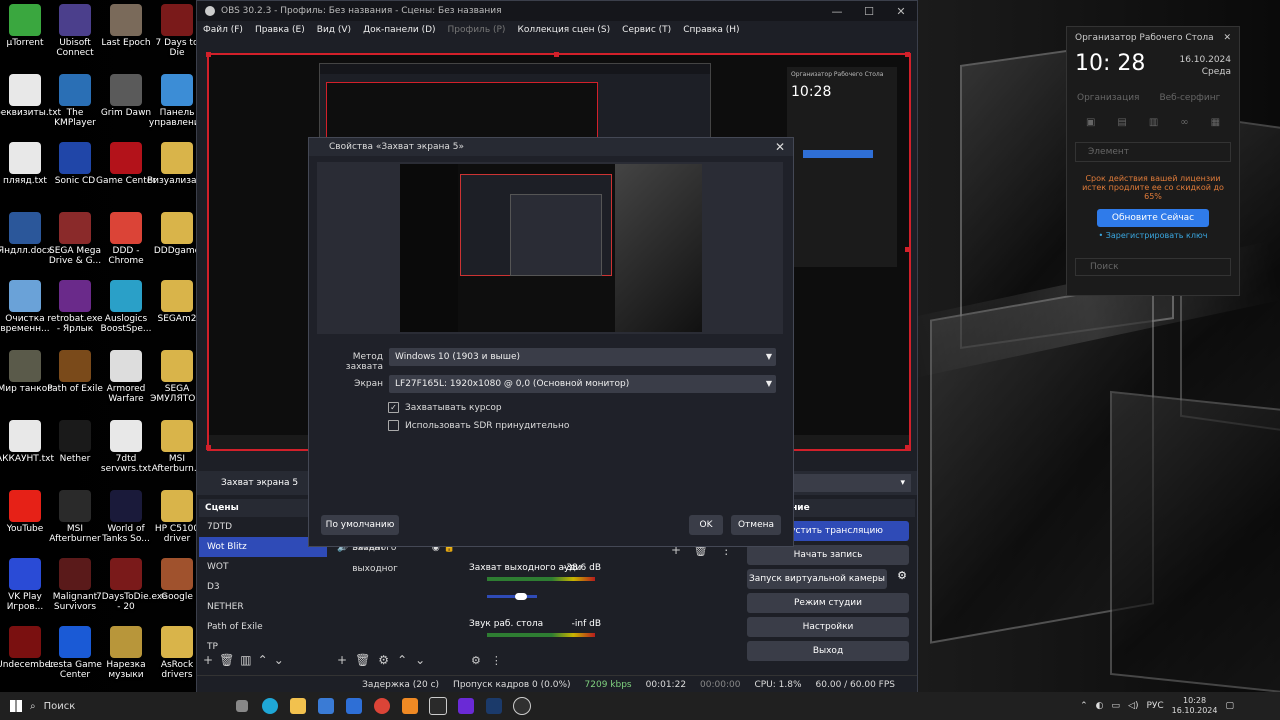 The image size is (1280, 720). Describe the element at coordinates (476, 660) in the screenshot. I see `mixer-settings-icon: ⚙` at that location.